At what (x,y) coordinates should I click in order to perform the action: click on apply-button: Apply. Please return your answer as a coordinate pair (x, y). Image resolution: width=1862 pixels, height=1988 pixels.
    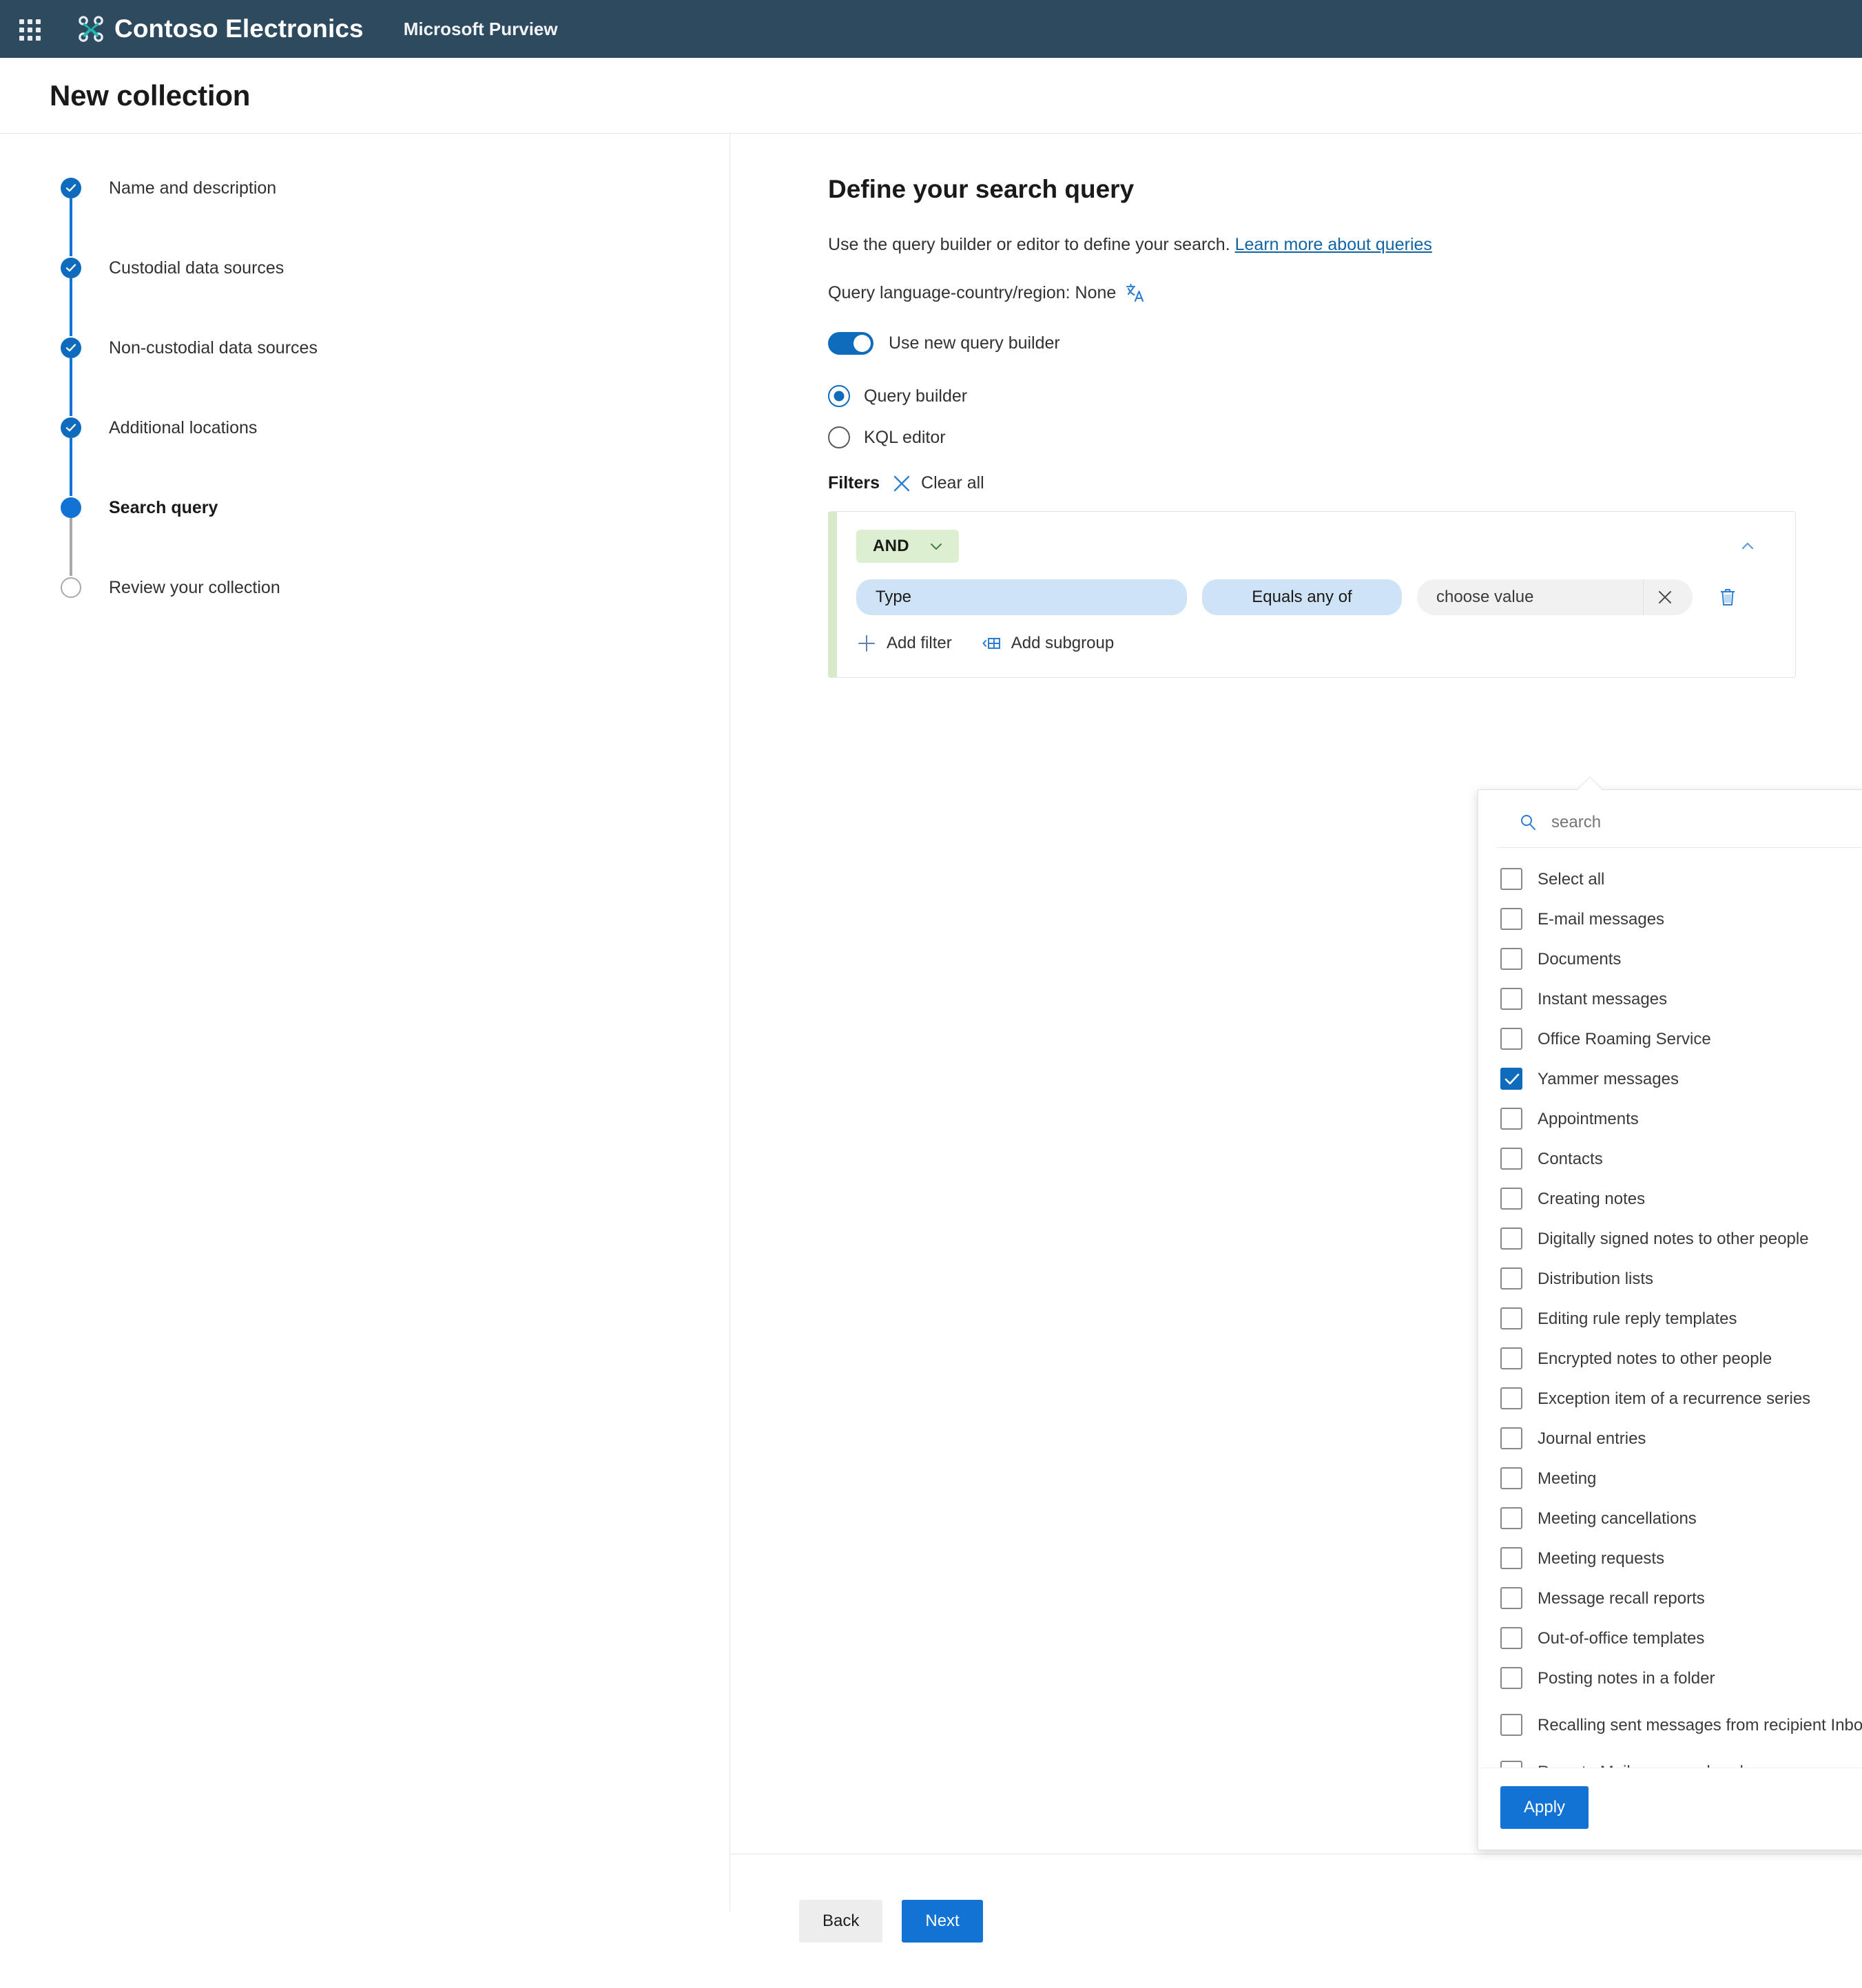
    Looking at the image, I should click on (1544, 1807).